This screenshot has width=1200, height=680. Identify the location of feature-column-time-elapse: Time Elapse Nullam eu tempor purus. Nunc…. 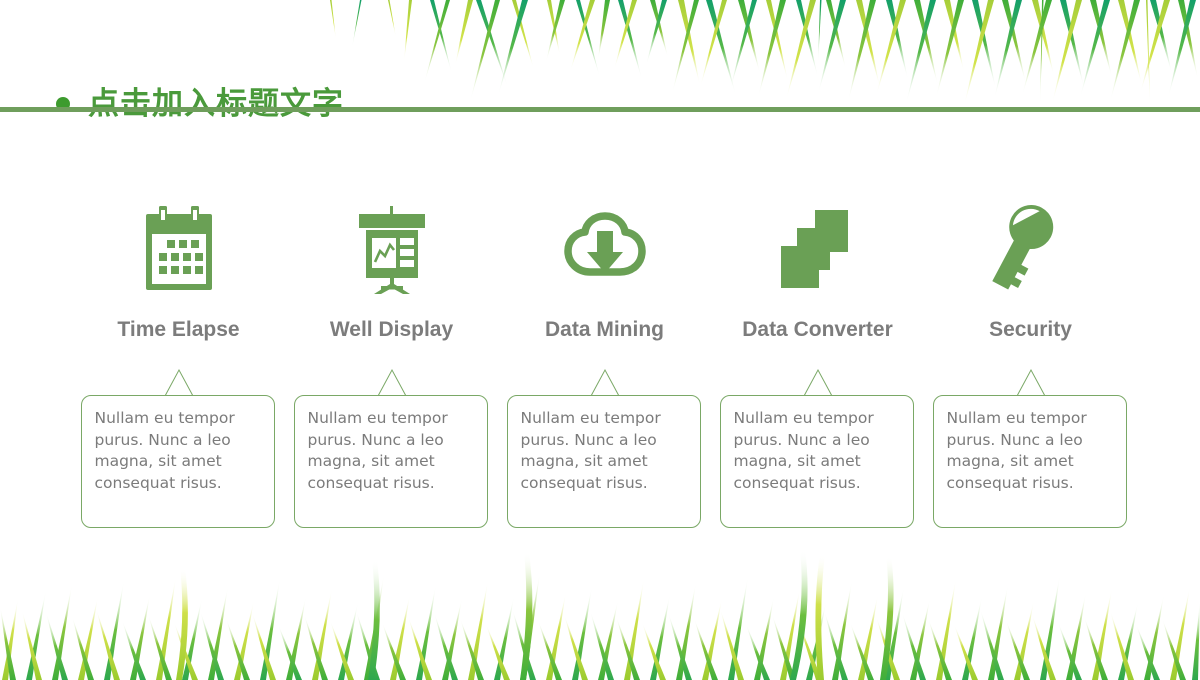
(178, 380).